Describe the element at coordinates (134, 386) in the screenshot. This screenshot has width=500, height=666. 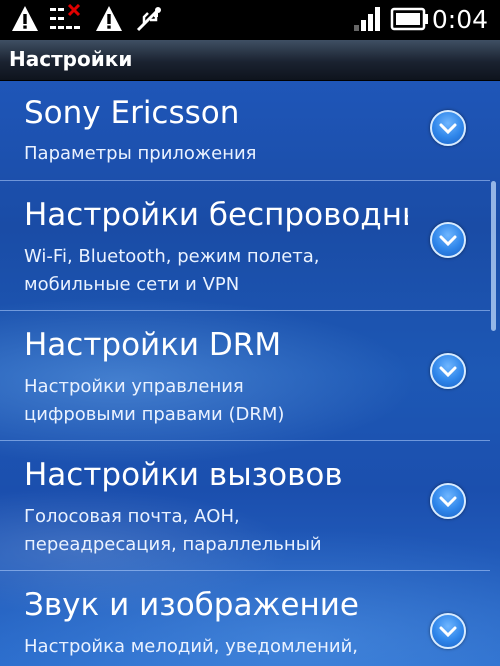
I see `list-item-subtitle: Настройки управления` at that location.